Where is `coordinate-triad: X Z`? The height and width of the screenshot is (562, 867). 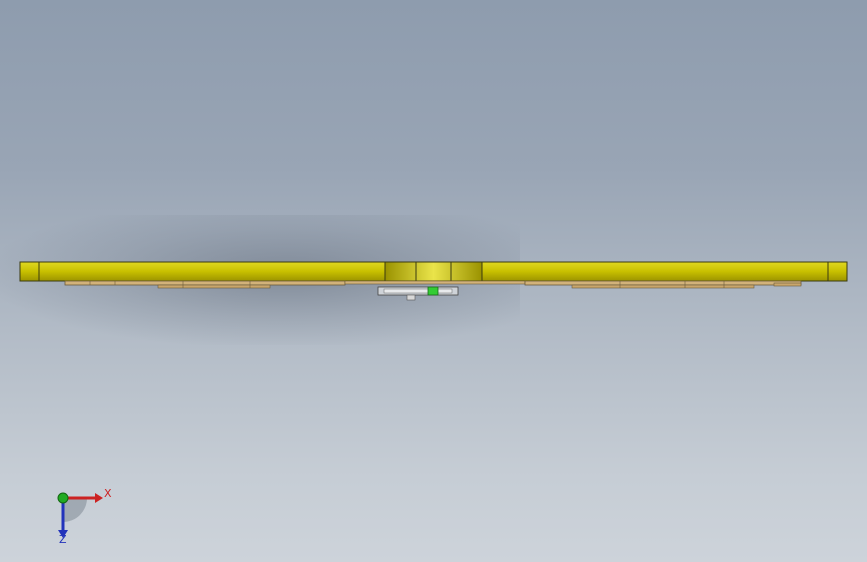 coordinate-triad: X Z is located at coordinates (84, 516).